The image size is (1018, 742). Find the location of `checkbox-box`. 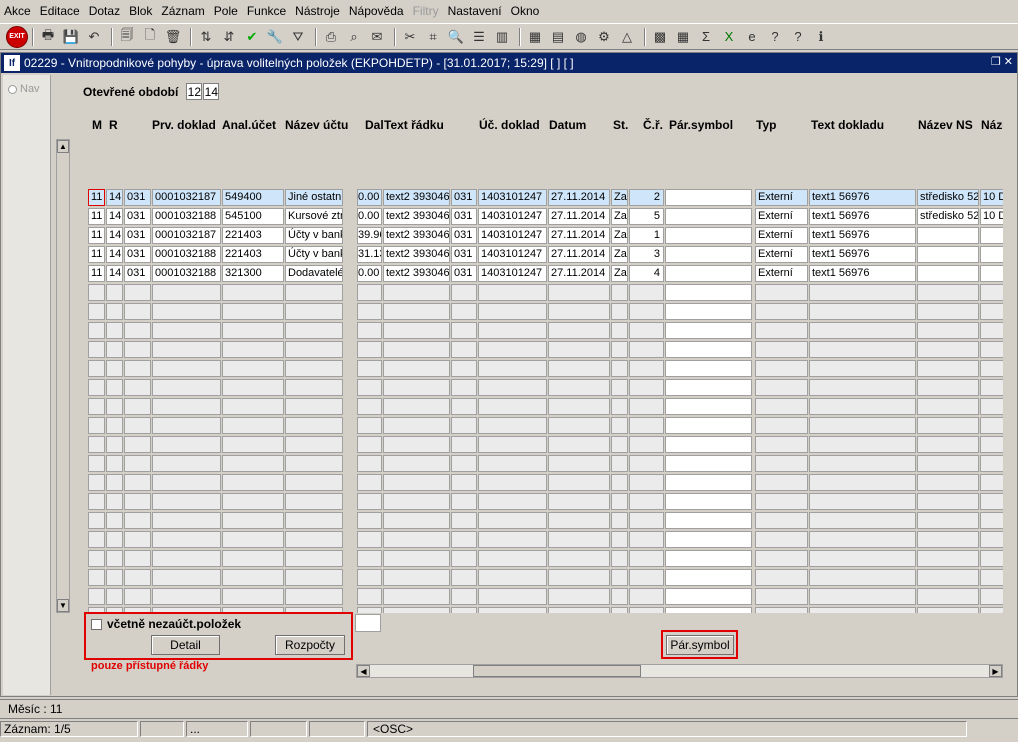

checkbox-box is located at coordinates (96, 624).